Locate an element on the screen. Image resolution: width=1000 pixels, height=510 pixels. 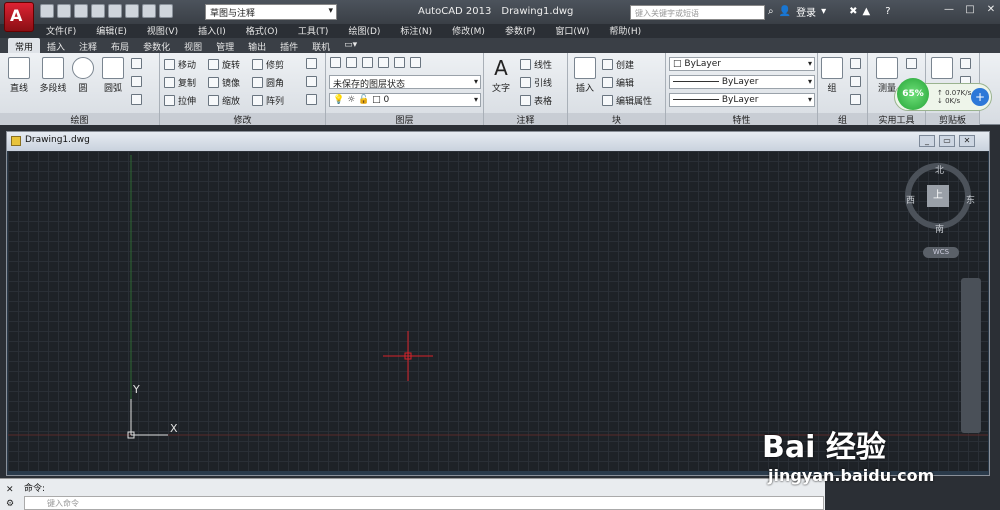
layer-isolate-icon is located at coordinates (367, 62).